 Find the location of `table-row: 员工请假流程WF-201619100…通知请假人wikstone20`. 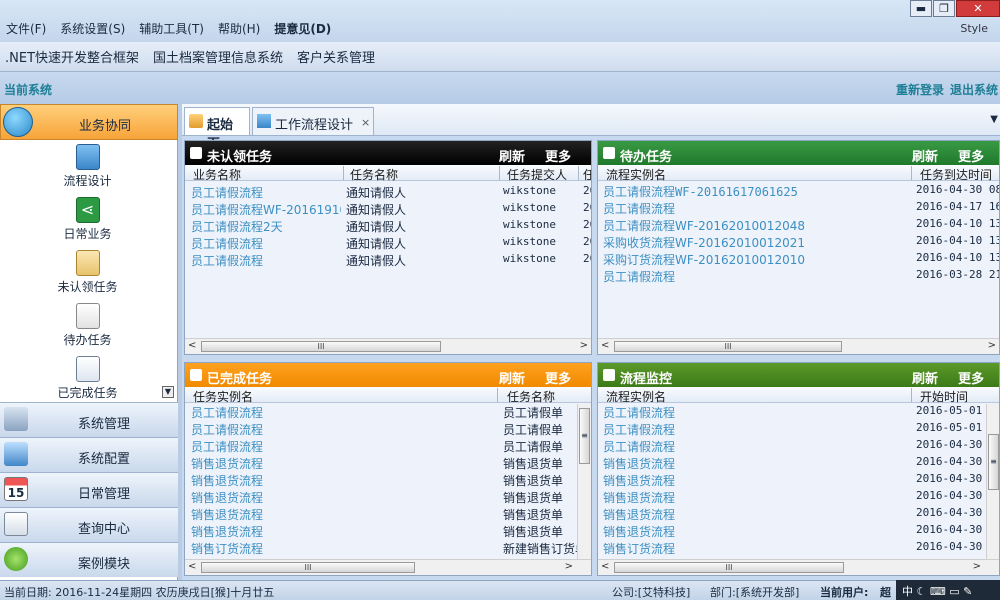

table-row: 员工请假流程WF-201619100…通知请假人wikstone20 is located at coordinates (388, 208).